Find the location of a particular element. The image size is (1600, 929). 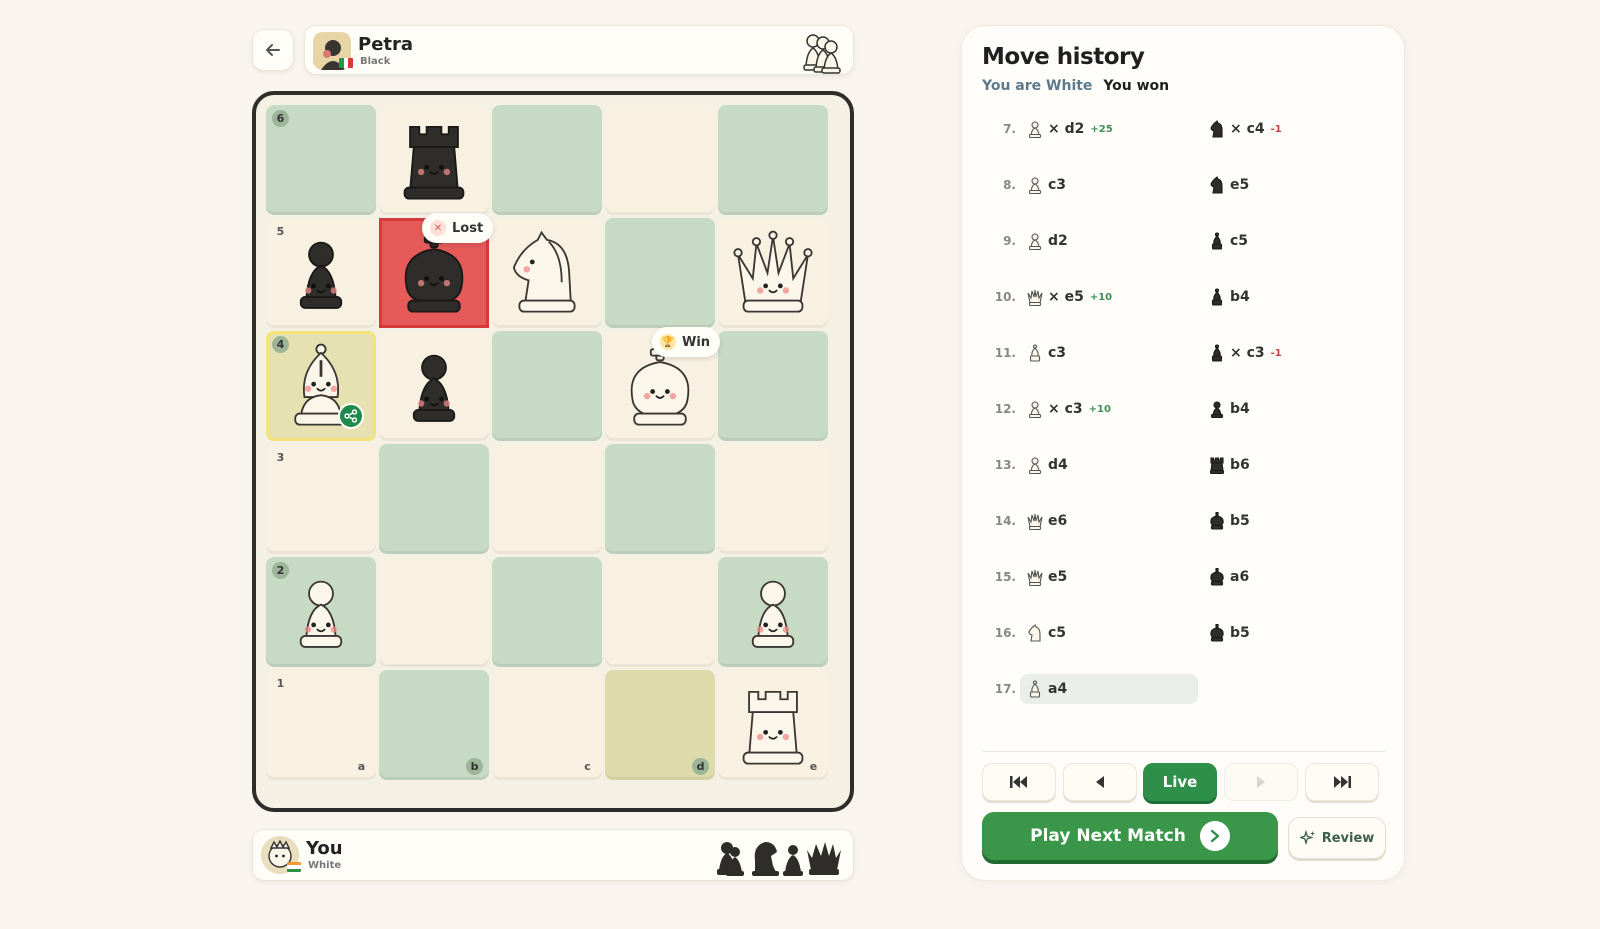

move-row: 12. × c3 +10 b4 is located at coordinates (1184, 422).